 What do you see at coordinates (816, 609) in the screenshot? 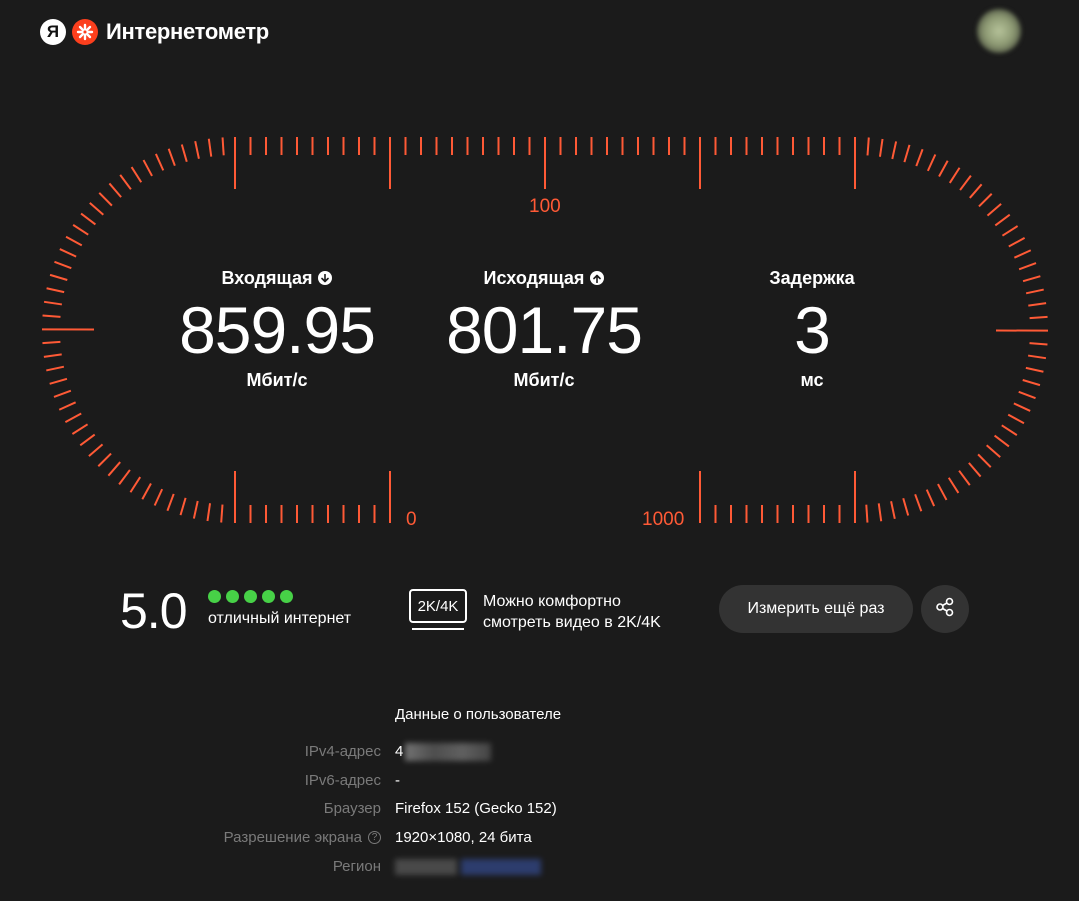
I see `measure-again-button: Измерить ещё раз` at bounding box center [816, 609].